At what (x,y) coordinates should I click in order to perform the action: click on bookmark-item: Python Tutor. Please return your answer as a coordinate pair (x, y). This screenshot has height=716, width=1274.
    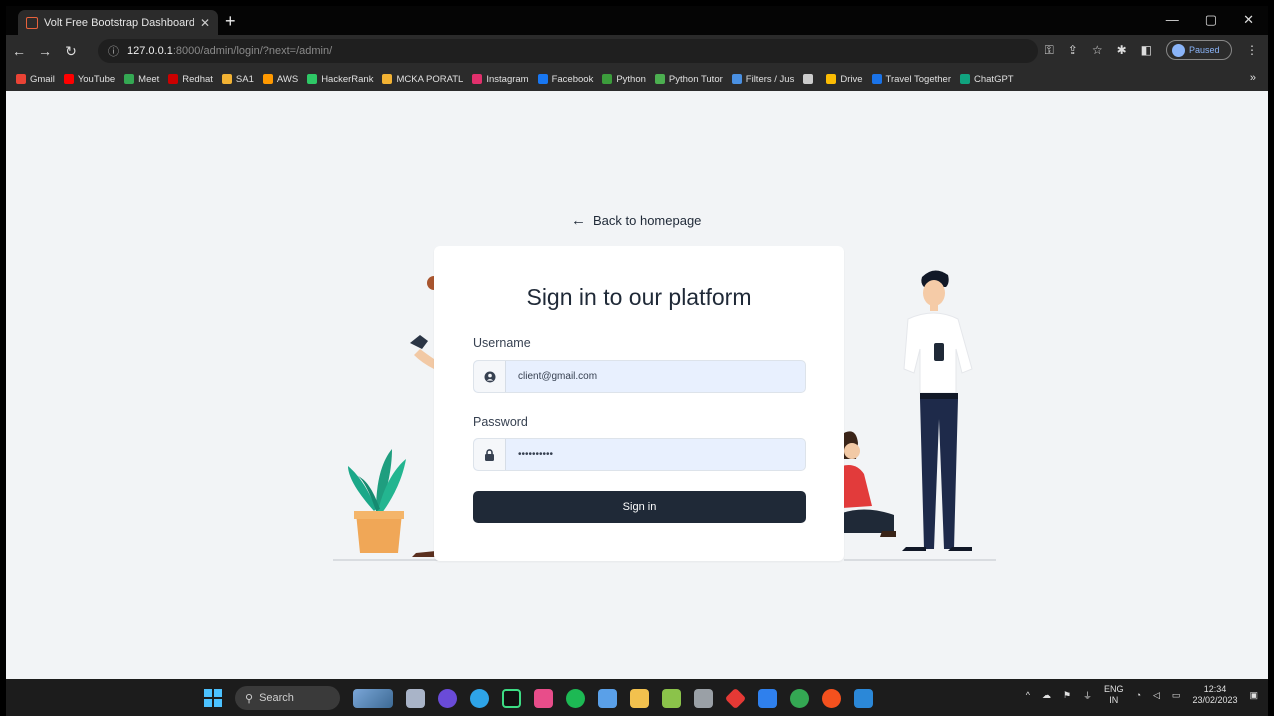
    Looking at the image, I should click on (688, 79).